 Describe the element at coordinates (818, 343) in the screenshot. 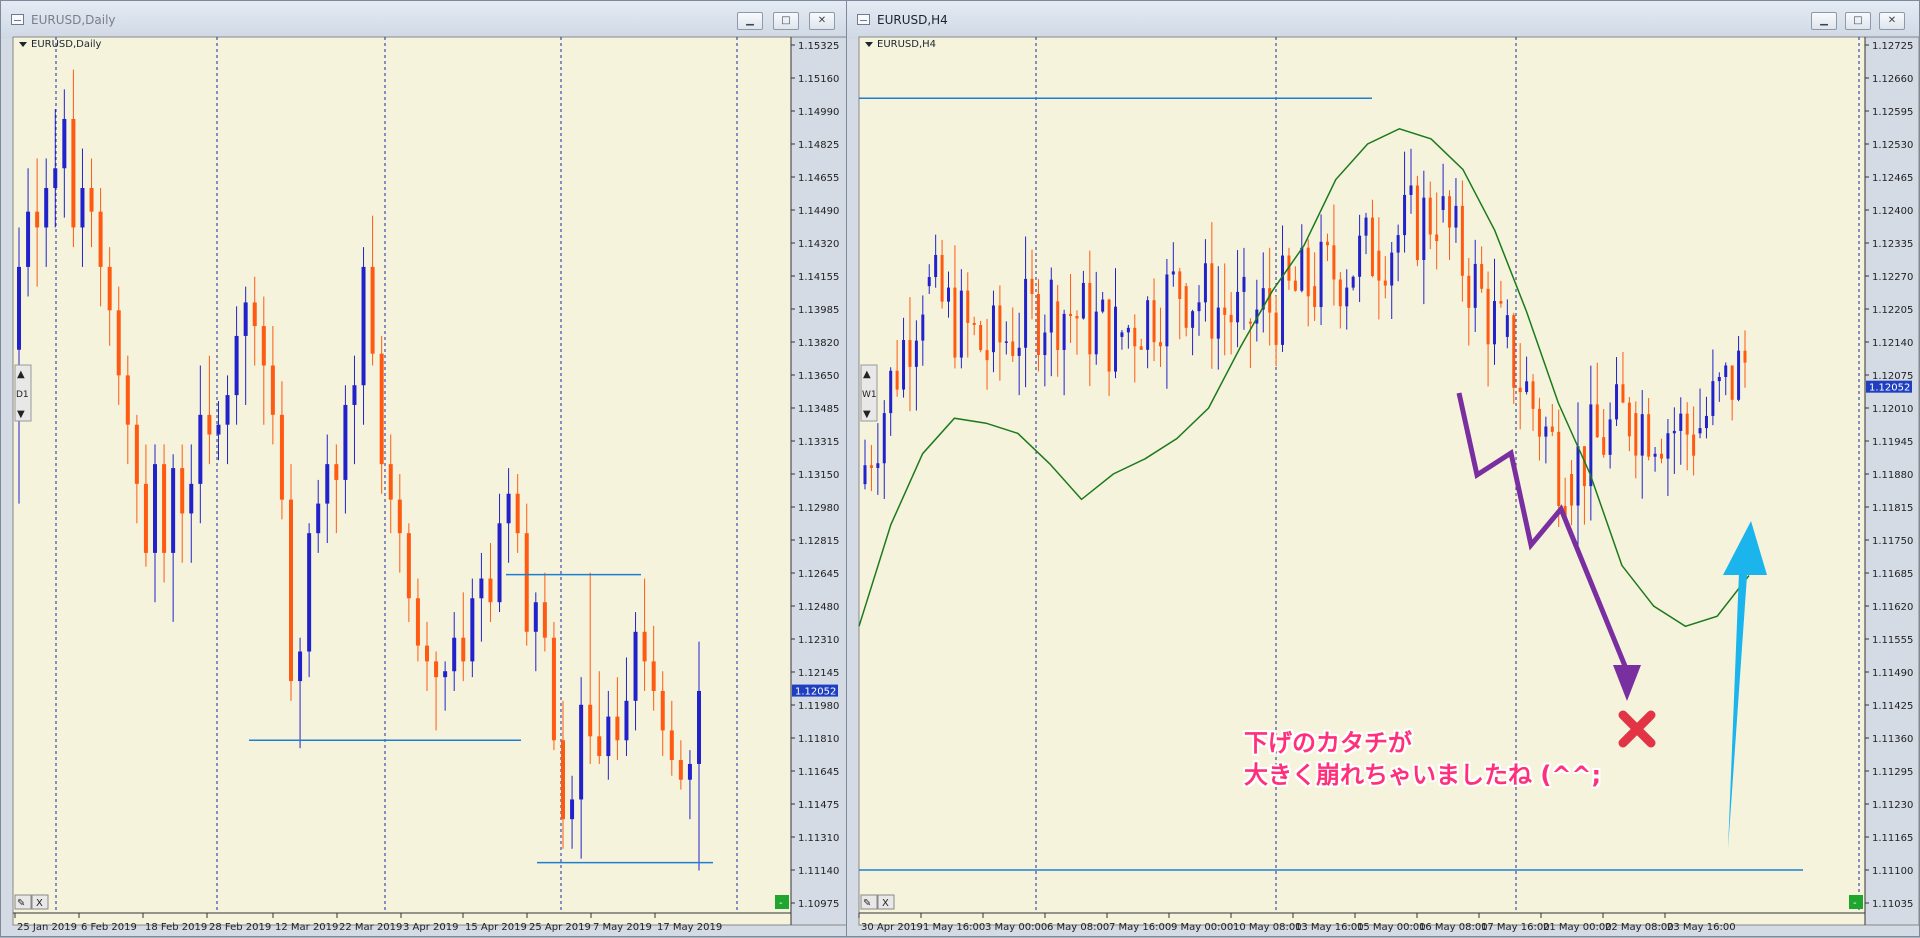

I see `y-tick-label: 1.13820` at that location.